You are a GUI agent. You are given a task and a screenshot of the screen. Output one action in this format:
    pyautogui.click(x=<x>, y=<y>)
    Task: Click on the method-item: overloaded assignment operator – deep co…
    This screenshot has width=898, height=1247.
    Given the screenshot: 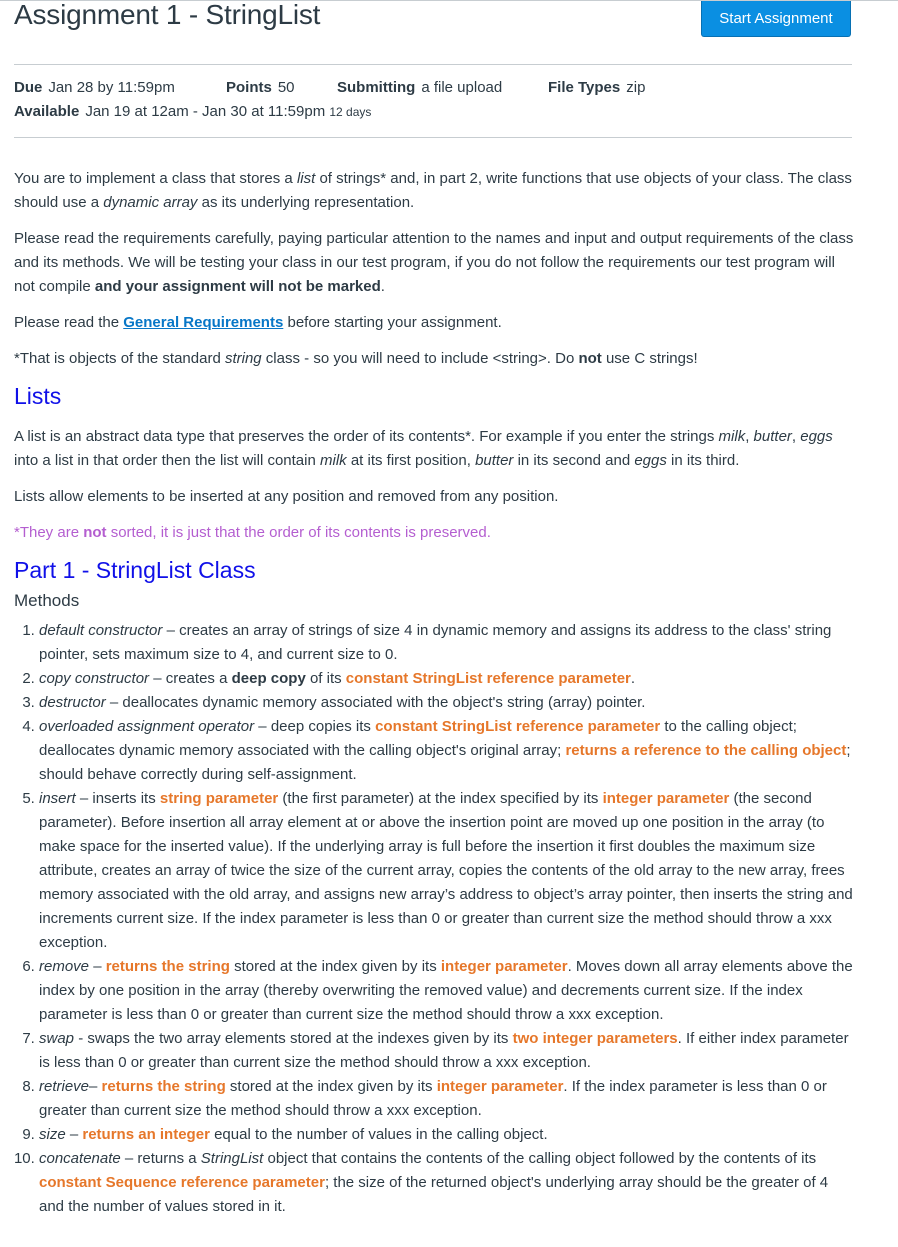 What is the action you would take?
    pyautogui.click(x=446, y=751)
    